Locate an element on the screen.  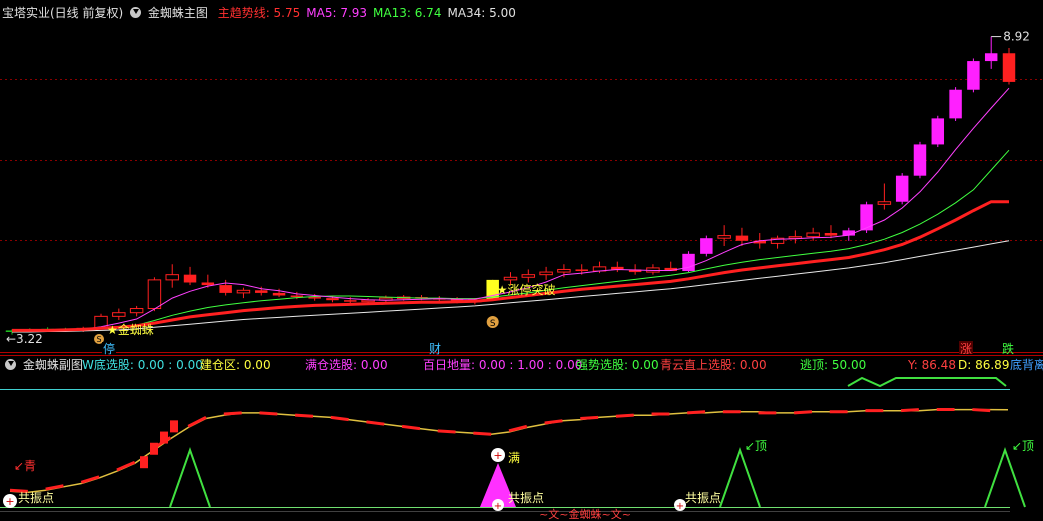
main-value-0: 主趋势线: 5.75 is located at coordinates (259, 13).